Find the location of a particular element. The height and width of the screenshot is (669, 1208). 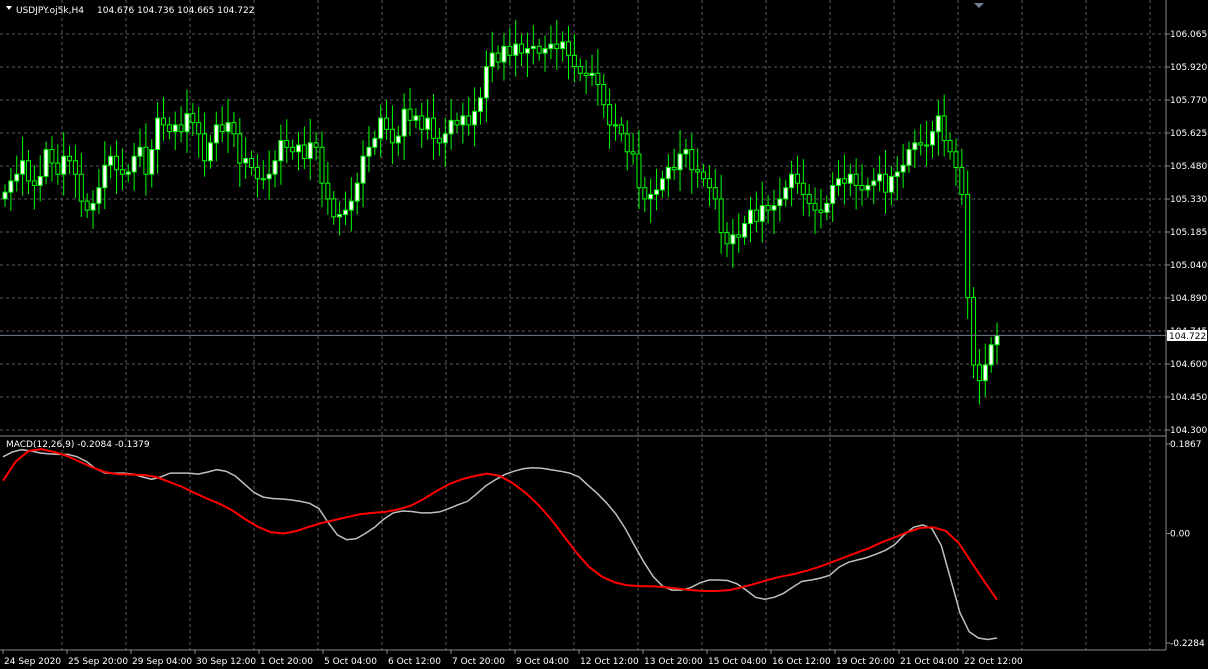

macd-tick-label: 0.00 is located at coordinates (1180, 535).